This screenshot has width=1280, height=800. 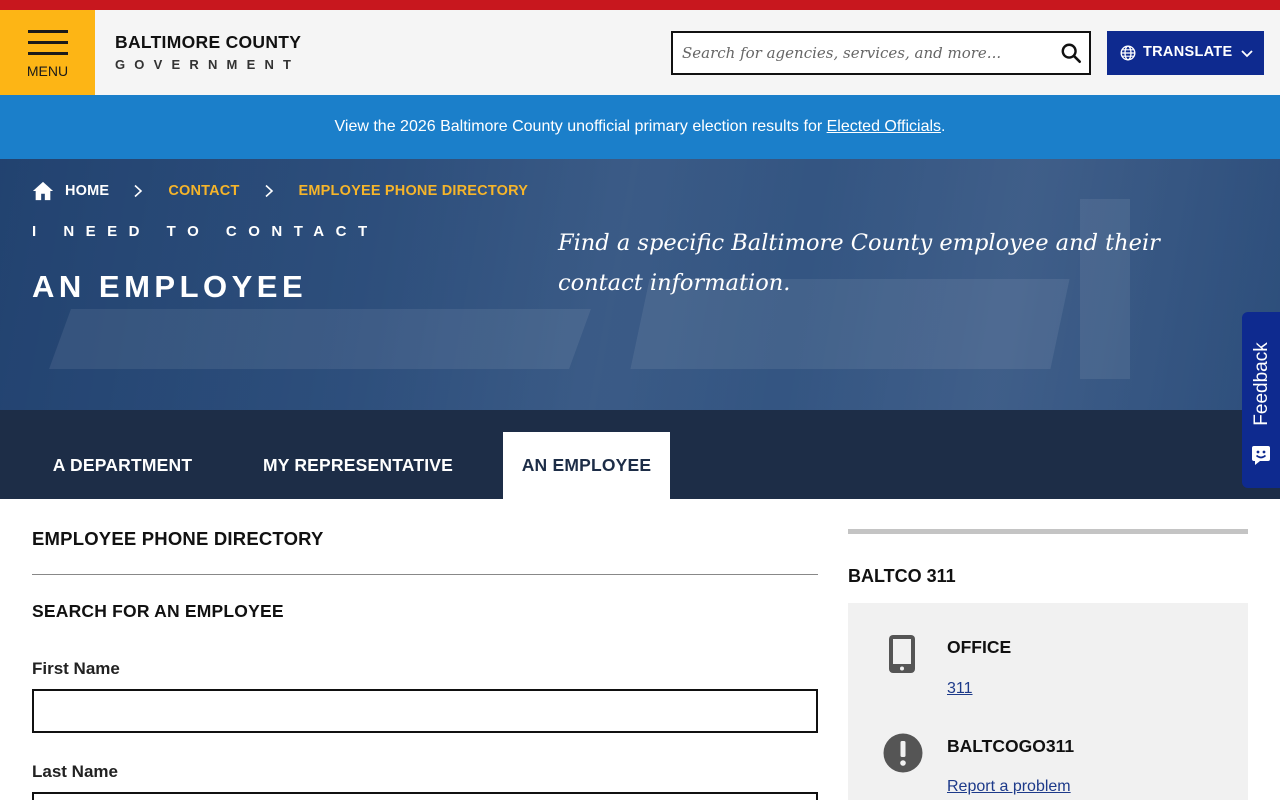 What do you see at coordinates (1128, 53) in the screenshot?
I see `globe-icon` at bounding box center [1128, 53].